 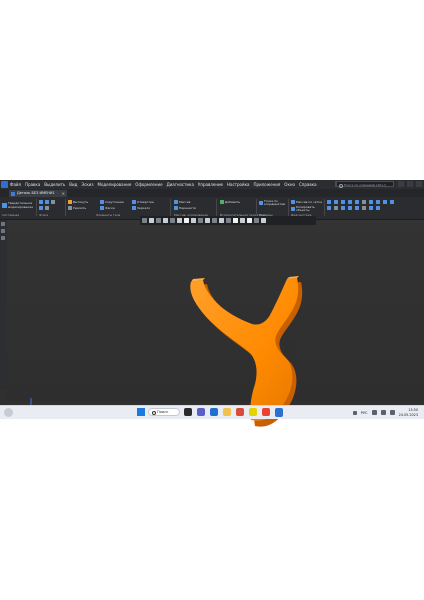 What do you see at coordinates (4, 184) in the screenshot?
I see `app-logo-icon` at bounding box center [4, 184].